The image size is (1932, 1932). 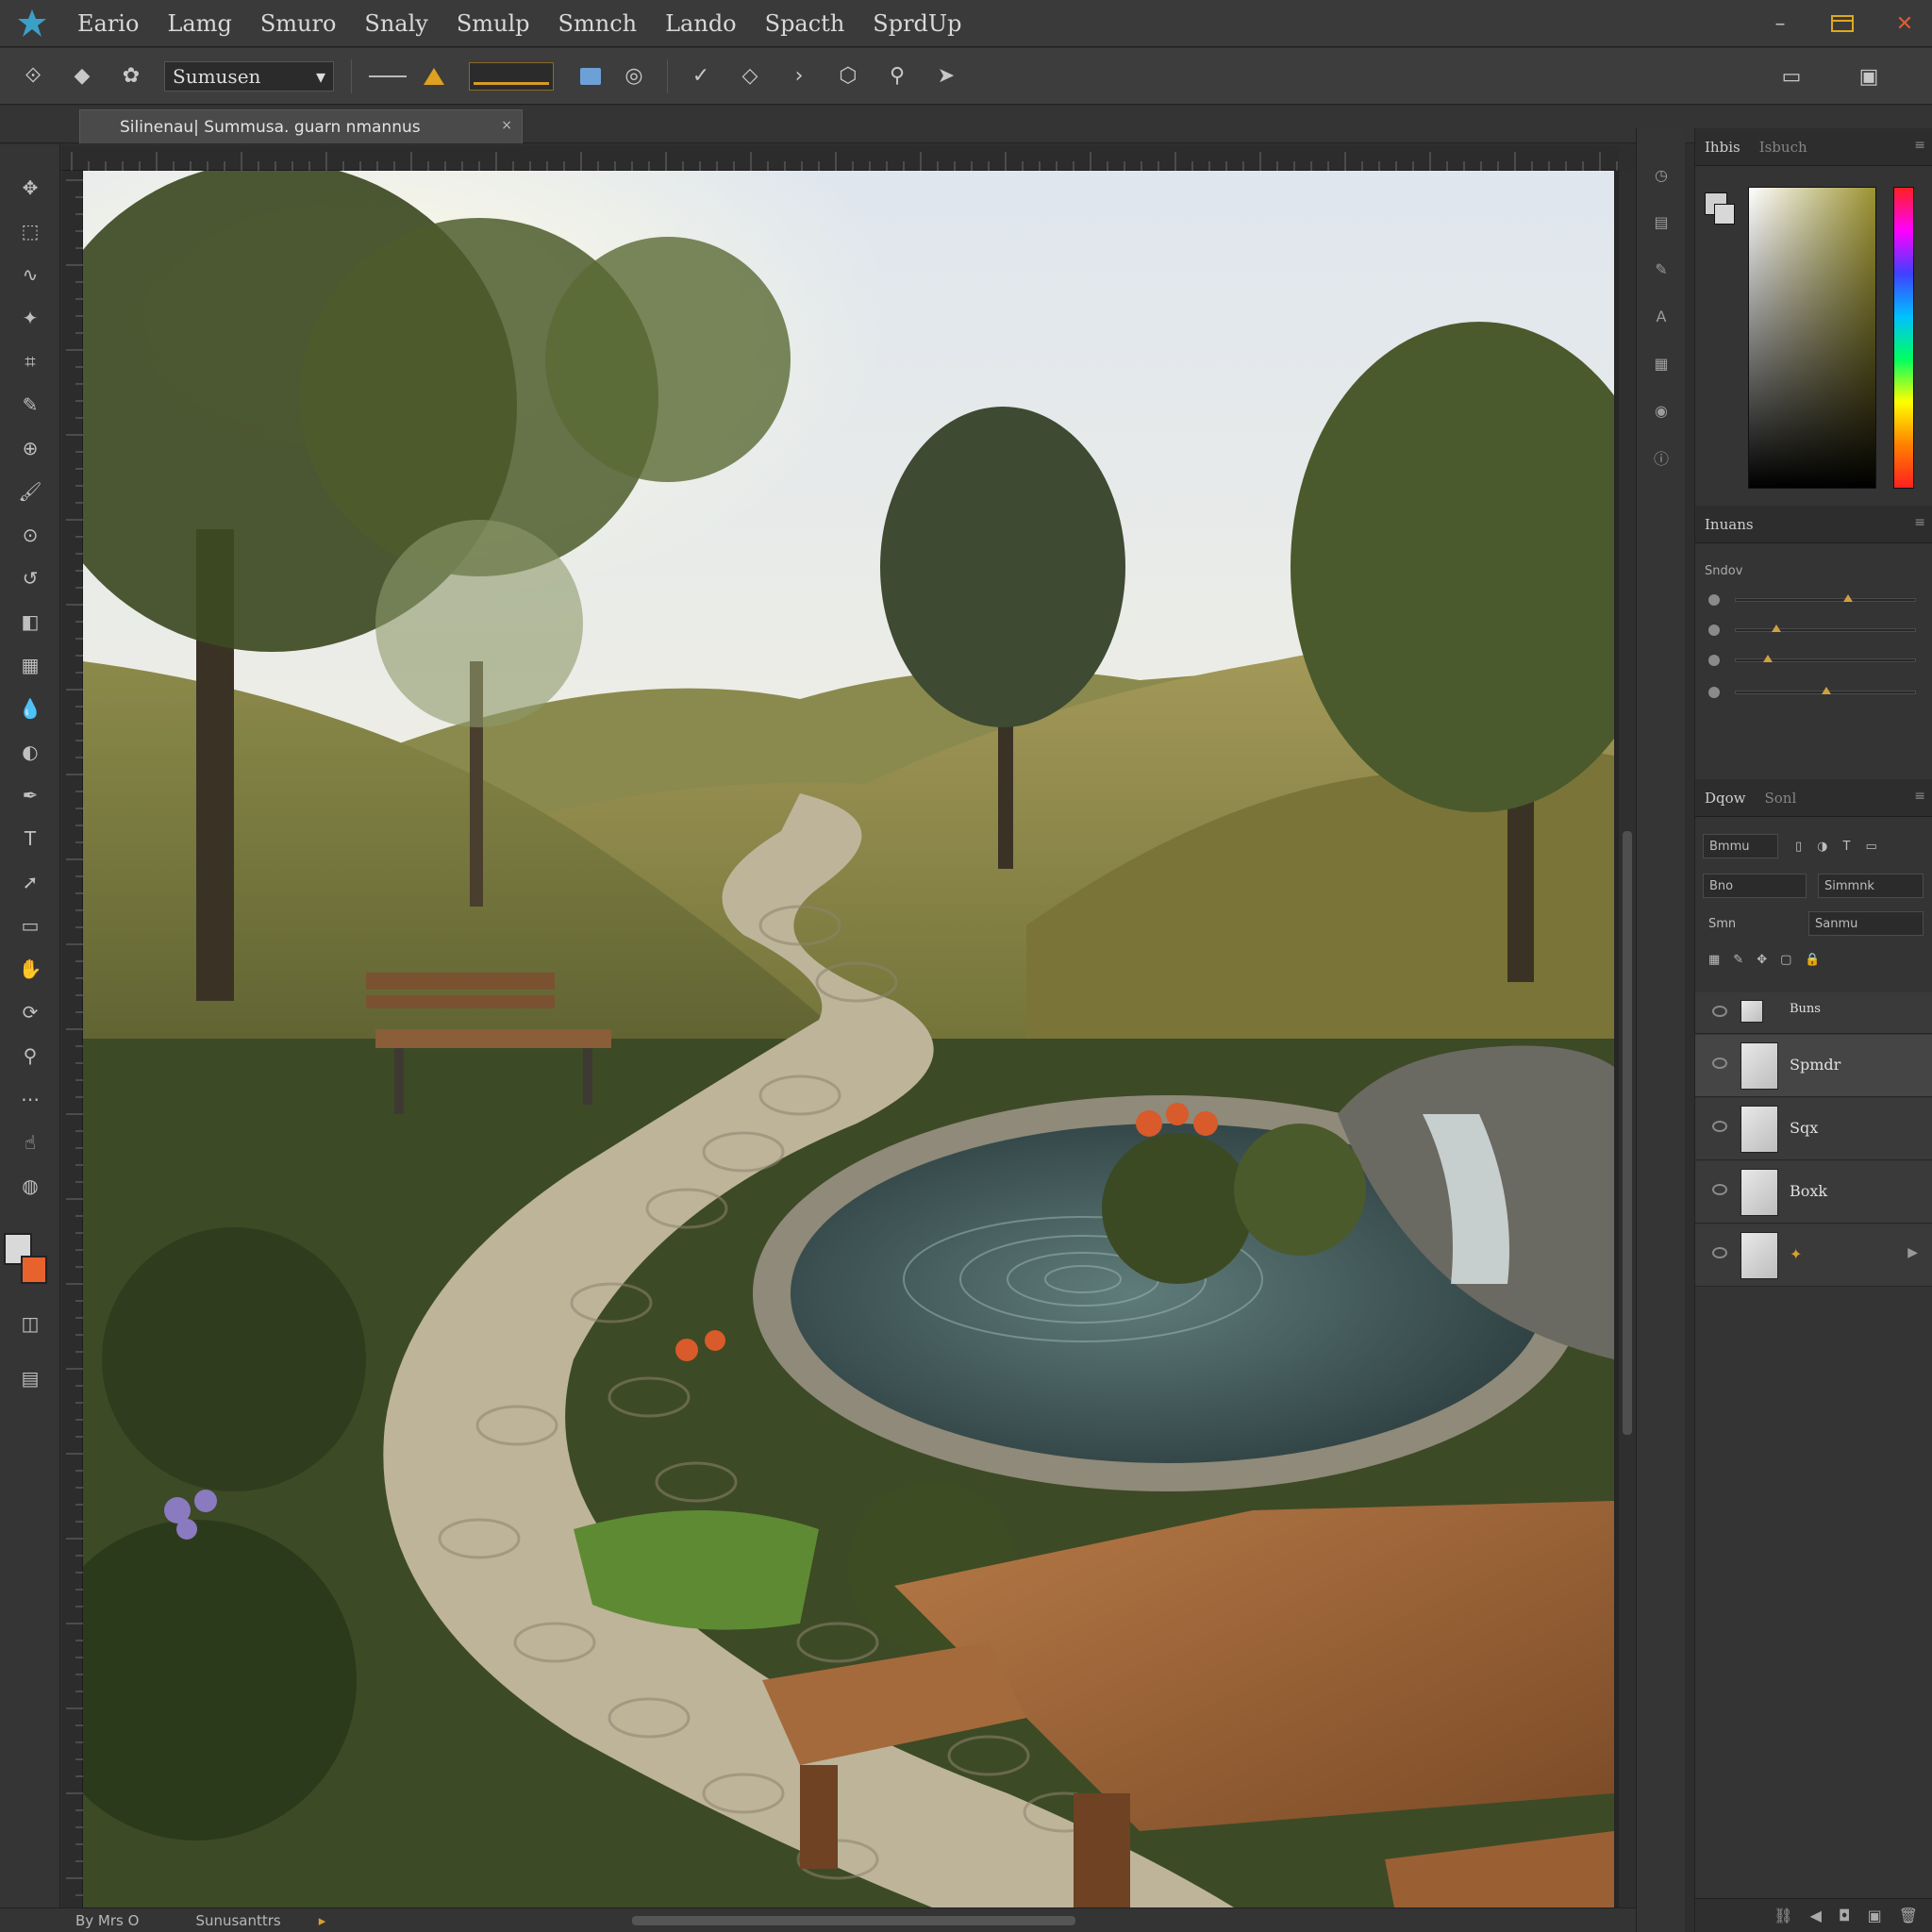 What do you see at coordinates (854, 1920) in the screenshot?
I see `horizontal-scrollbar-thumb` at bounding box center [854, 1920].